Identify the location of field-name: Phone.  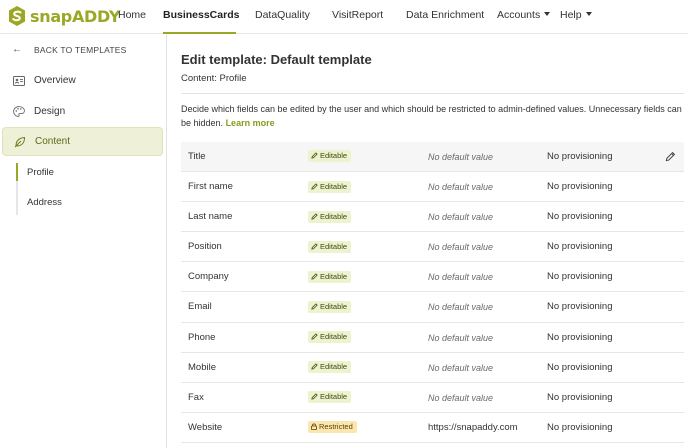
(202, 337).